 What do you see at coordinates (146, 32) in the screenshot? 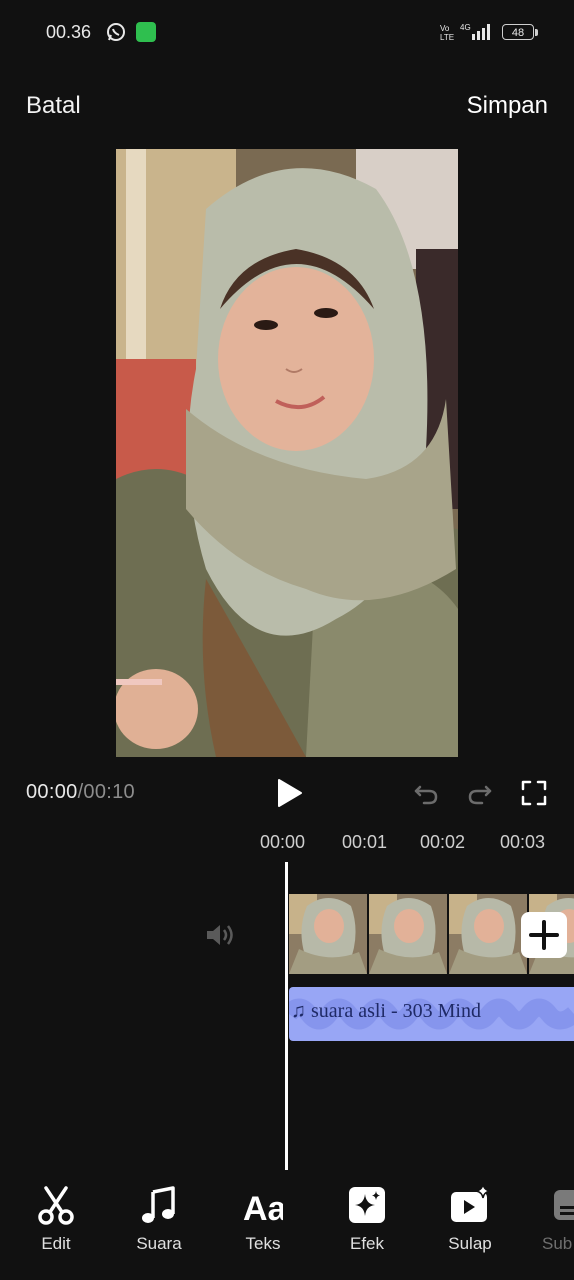
I see `app-notification-icon` at bounding box center [146, 32].